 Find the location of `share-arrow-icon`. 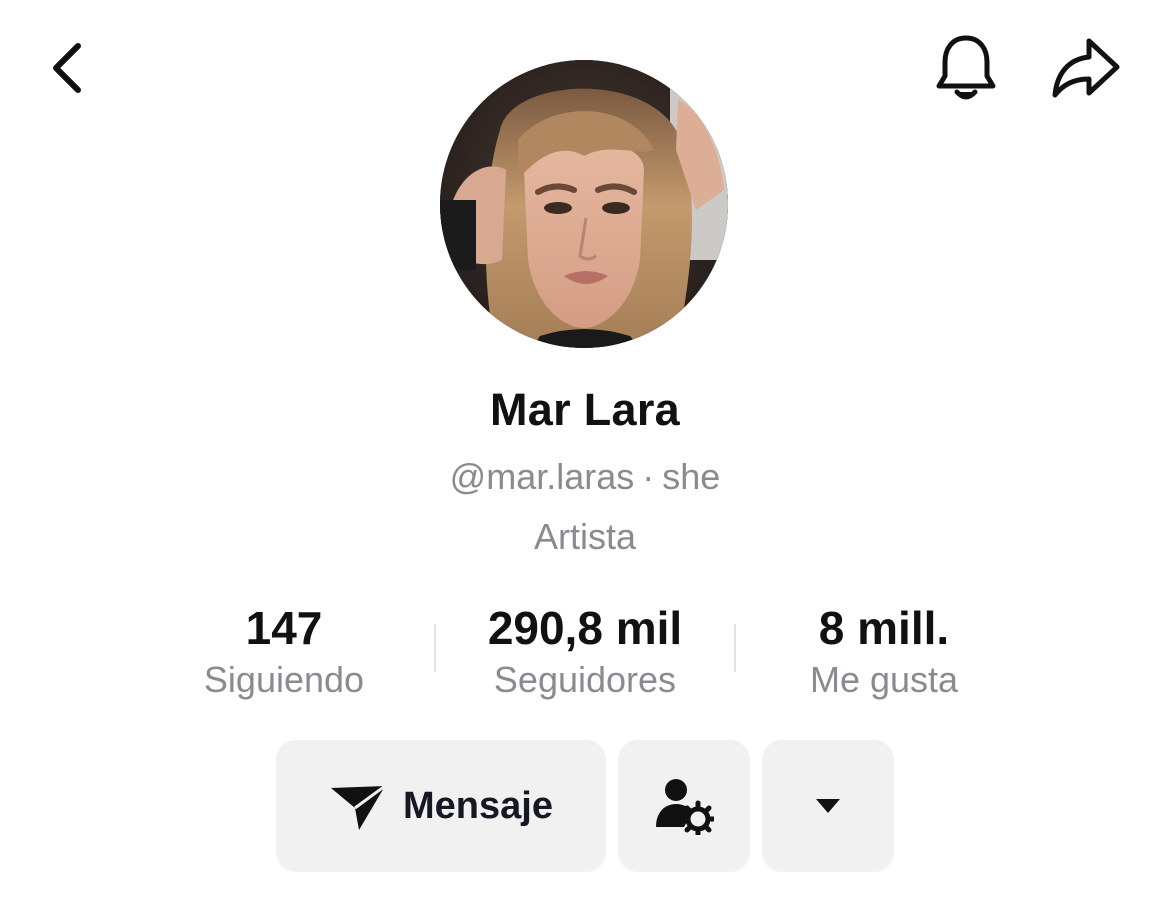

share-arrow-icon is located at coordinates (1086, 68).